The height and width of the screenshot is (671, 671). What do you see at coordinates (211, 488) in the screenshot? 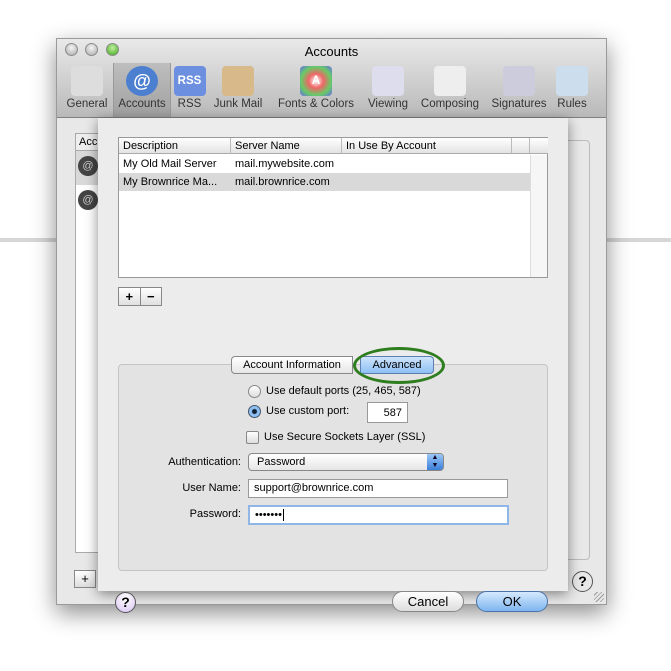
I see `username-label: User Name:` at bounding box center [211, 488].